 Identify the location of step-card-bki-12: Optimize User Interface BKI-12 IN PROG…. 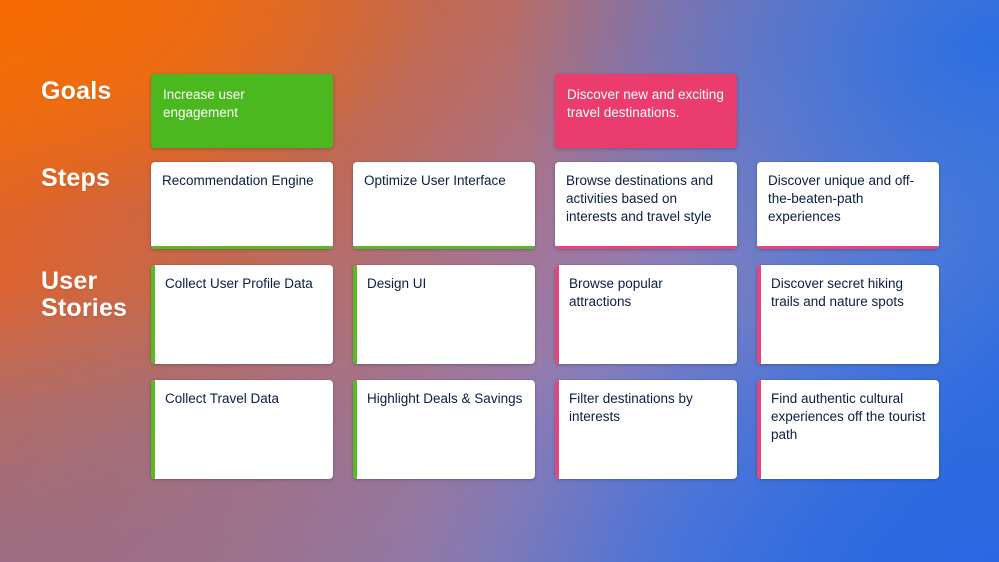
(444, 205).